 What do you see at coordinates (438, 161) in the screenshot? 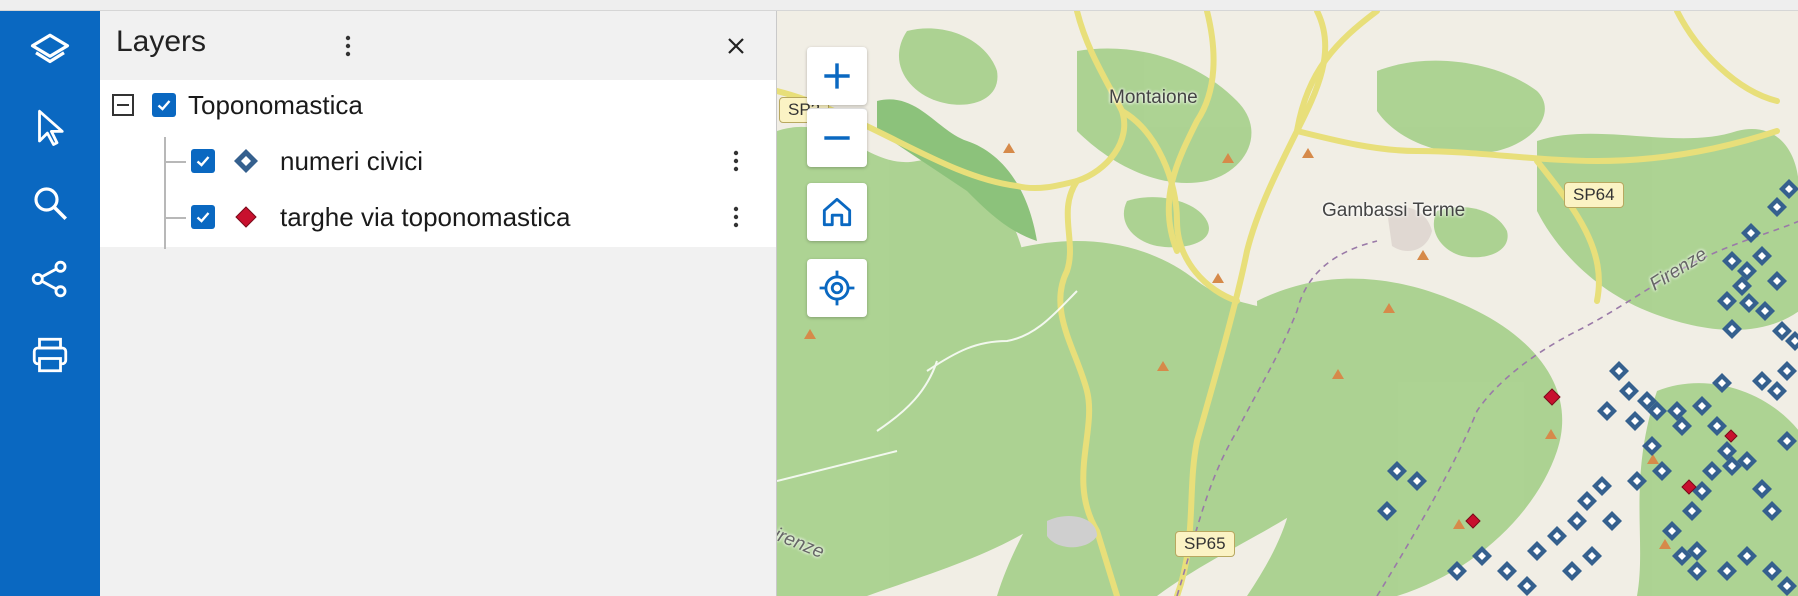
I see `layer-row: numeri civici` at bounding box center [438, 161].